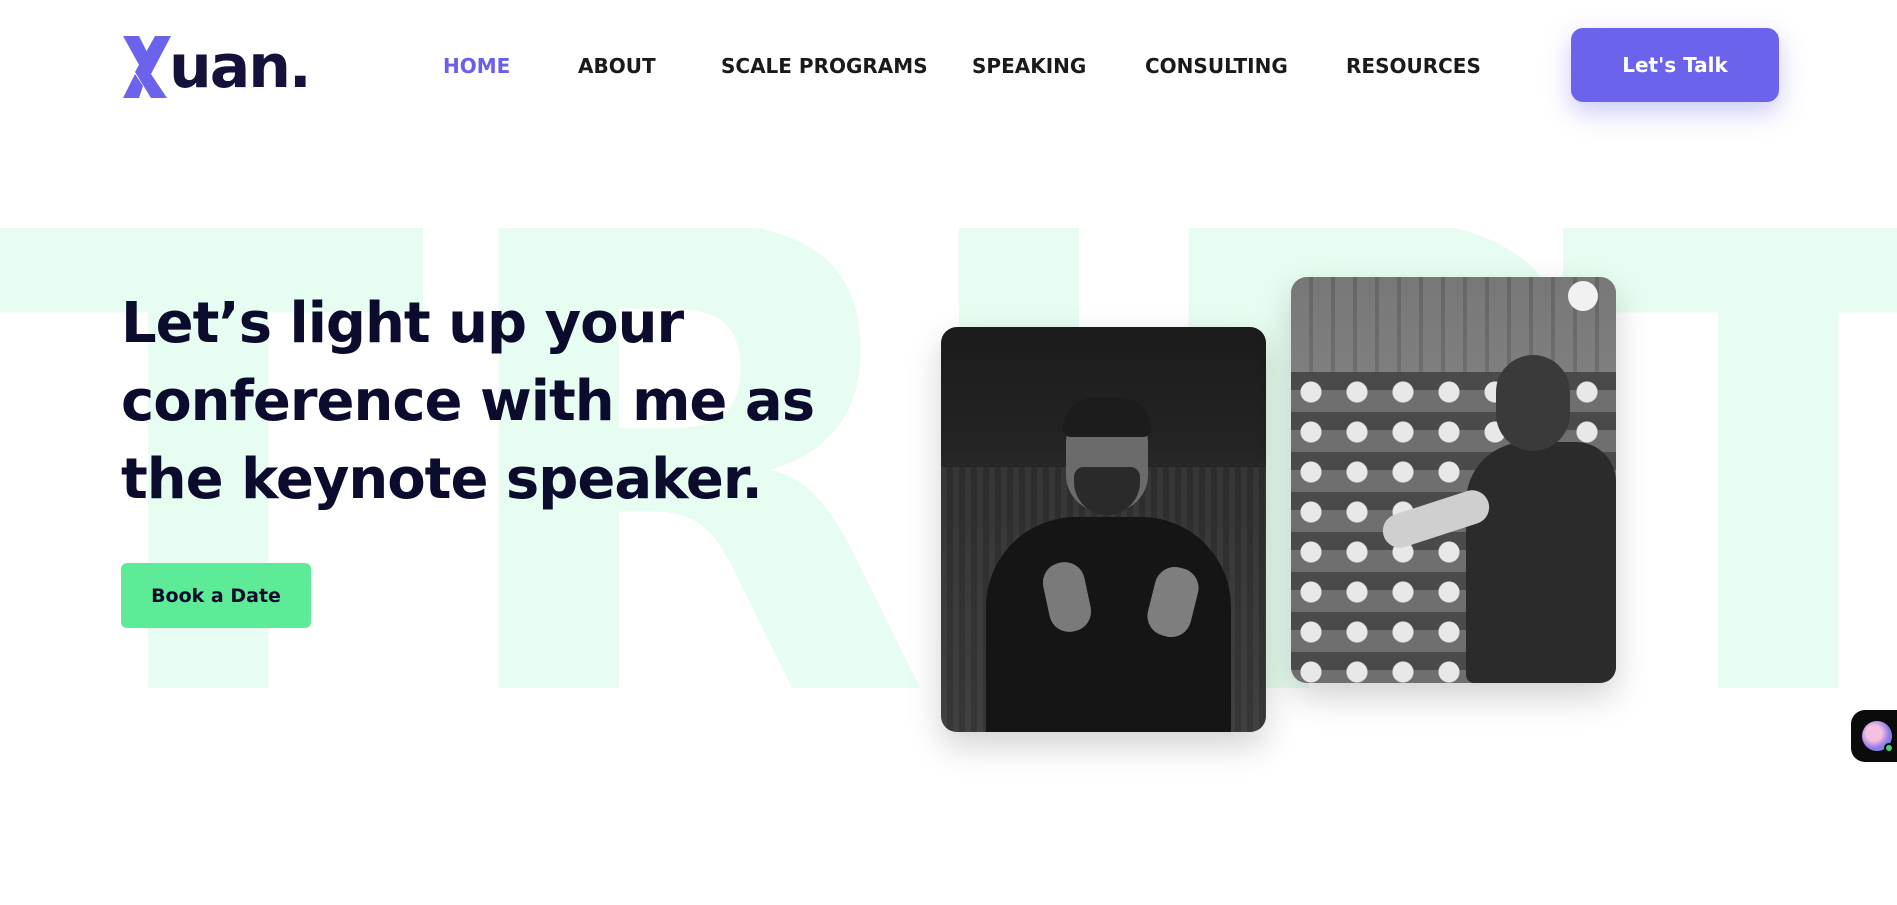  I want to click on nav-scale-programs: SCALE PROGRAMS, so click(824, 66).